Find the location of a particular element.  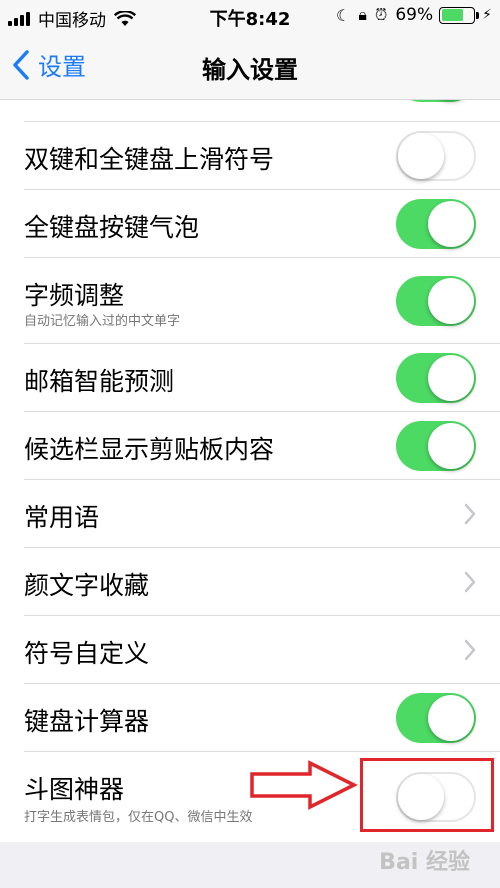

settings-row-partial is located at coordinates (250, 111).